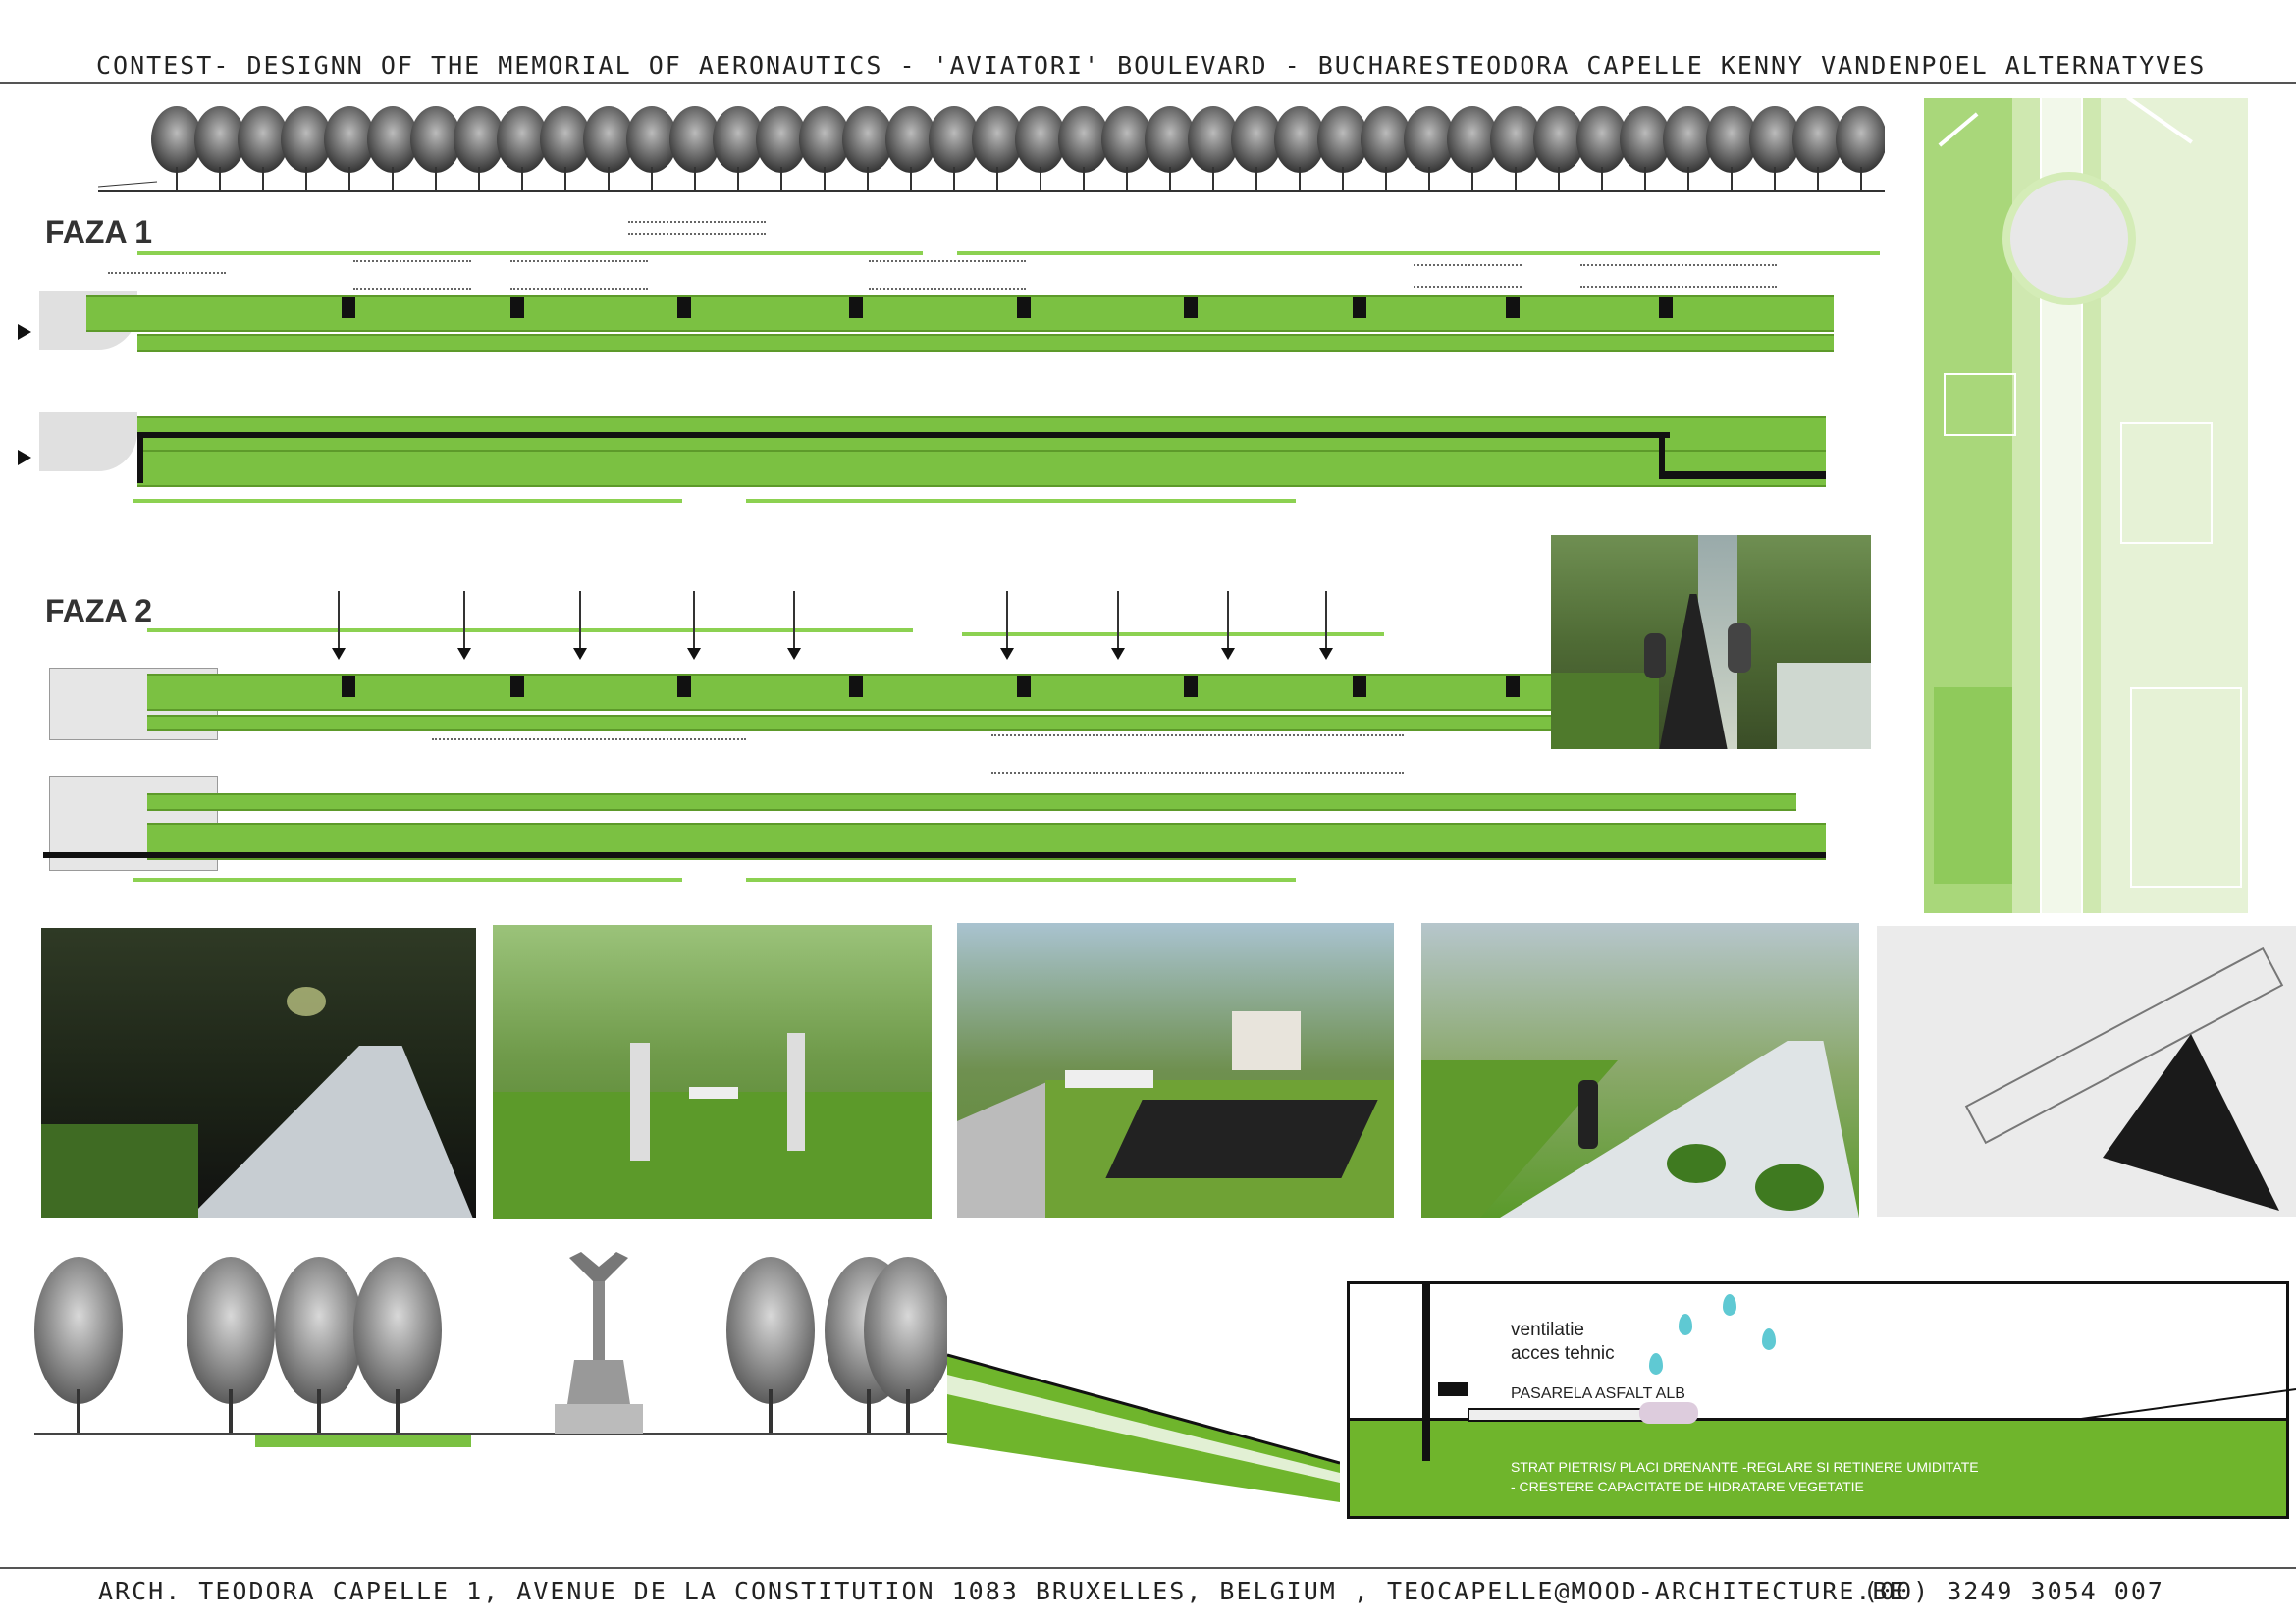  I want to click on faza2-black-base, so click(934, 855).